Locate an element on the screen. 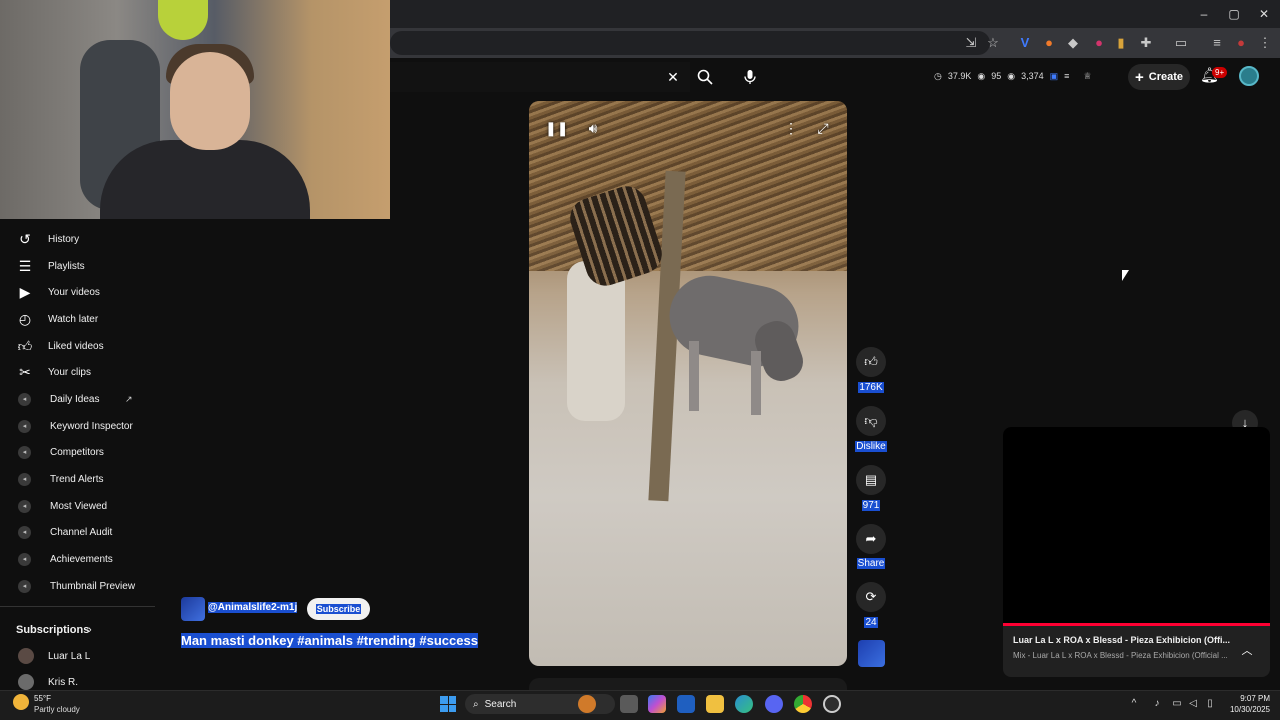 The image size is (1280, 720). sidebar-item-label: Your clips is located at coordinates (69, 372).